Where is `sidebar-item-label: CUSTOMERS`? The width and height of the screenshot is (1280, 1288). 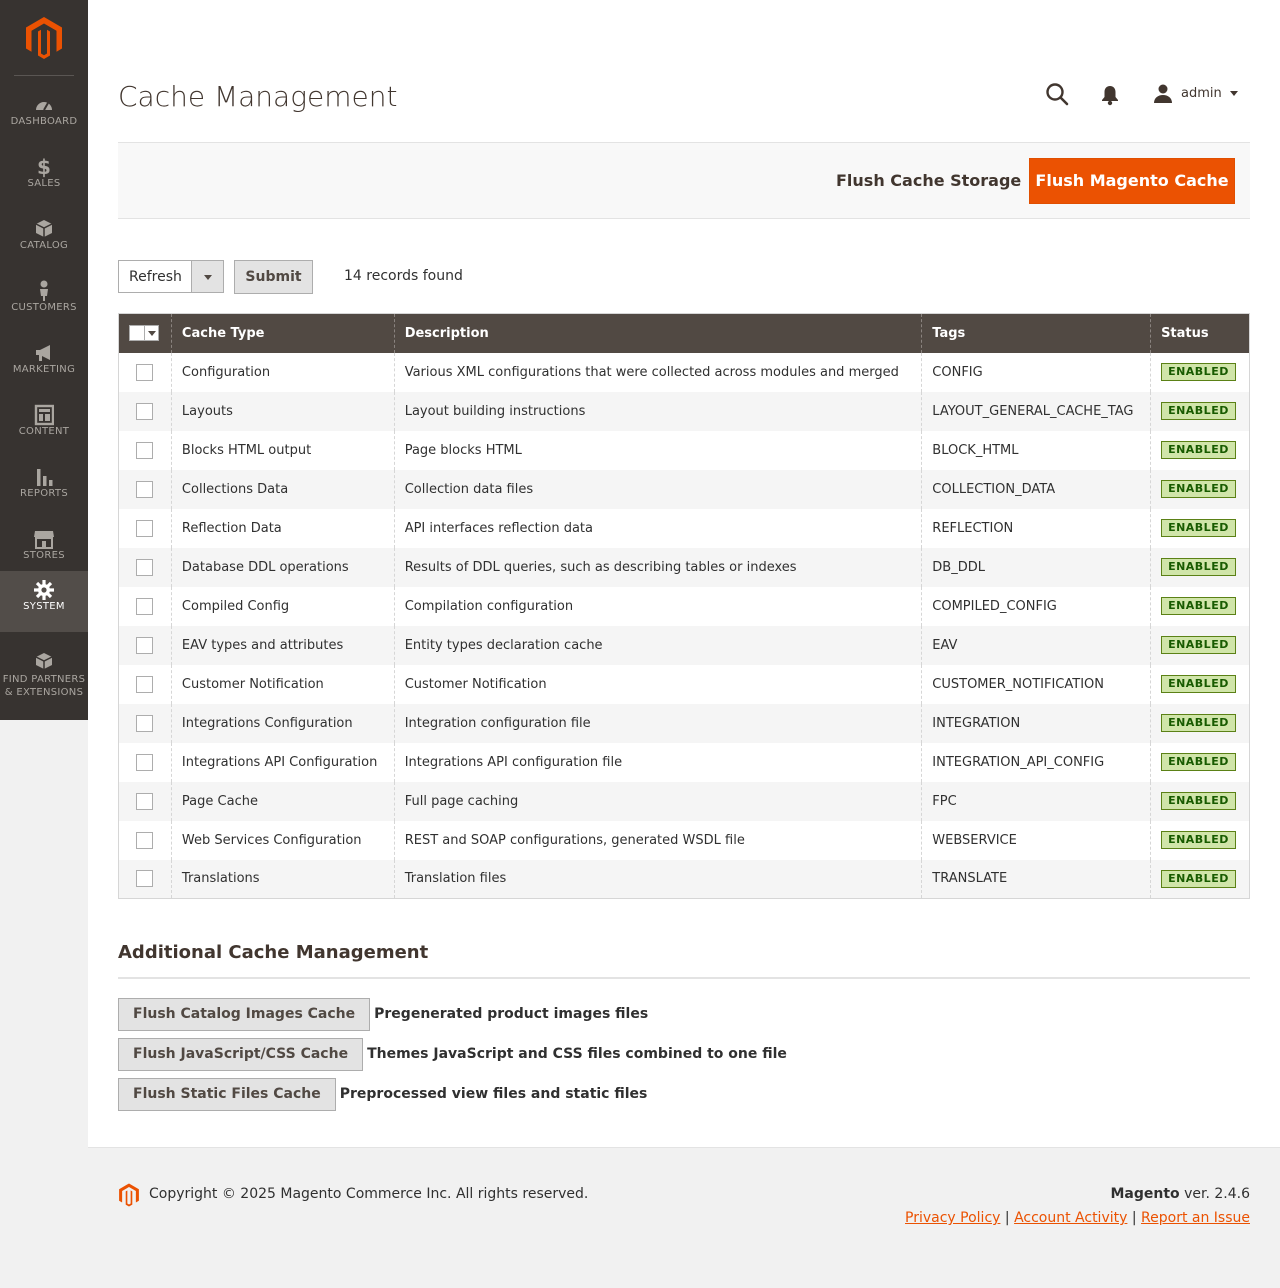 sidebar-item-label: CUSTOMERS is located at coordinates (44, 307).